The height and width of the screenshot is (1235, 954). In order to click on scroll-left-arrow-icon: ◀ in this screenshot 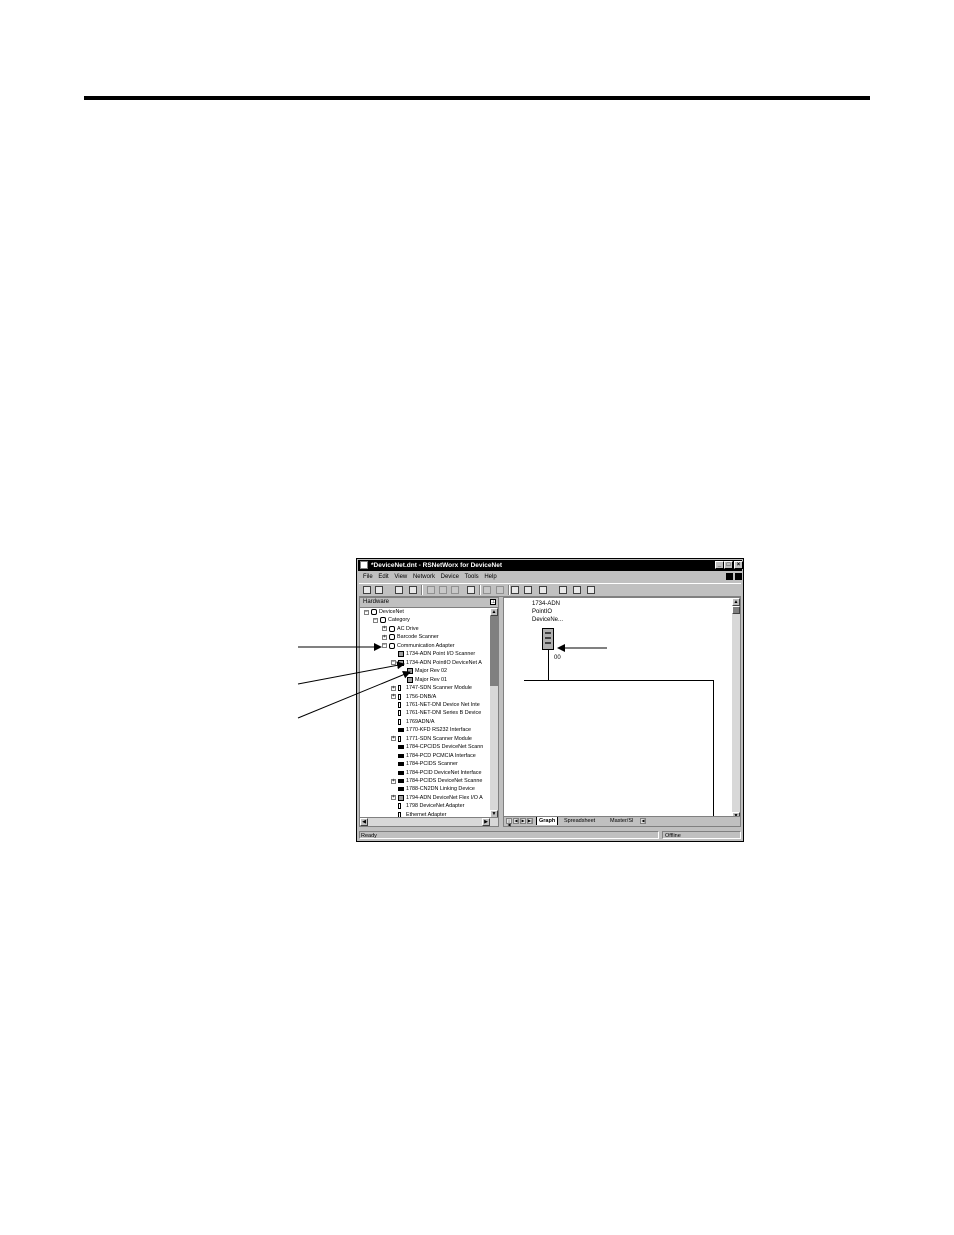, I will do `click(364, 822)`.